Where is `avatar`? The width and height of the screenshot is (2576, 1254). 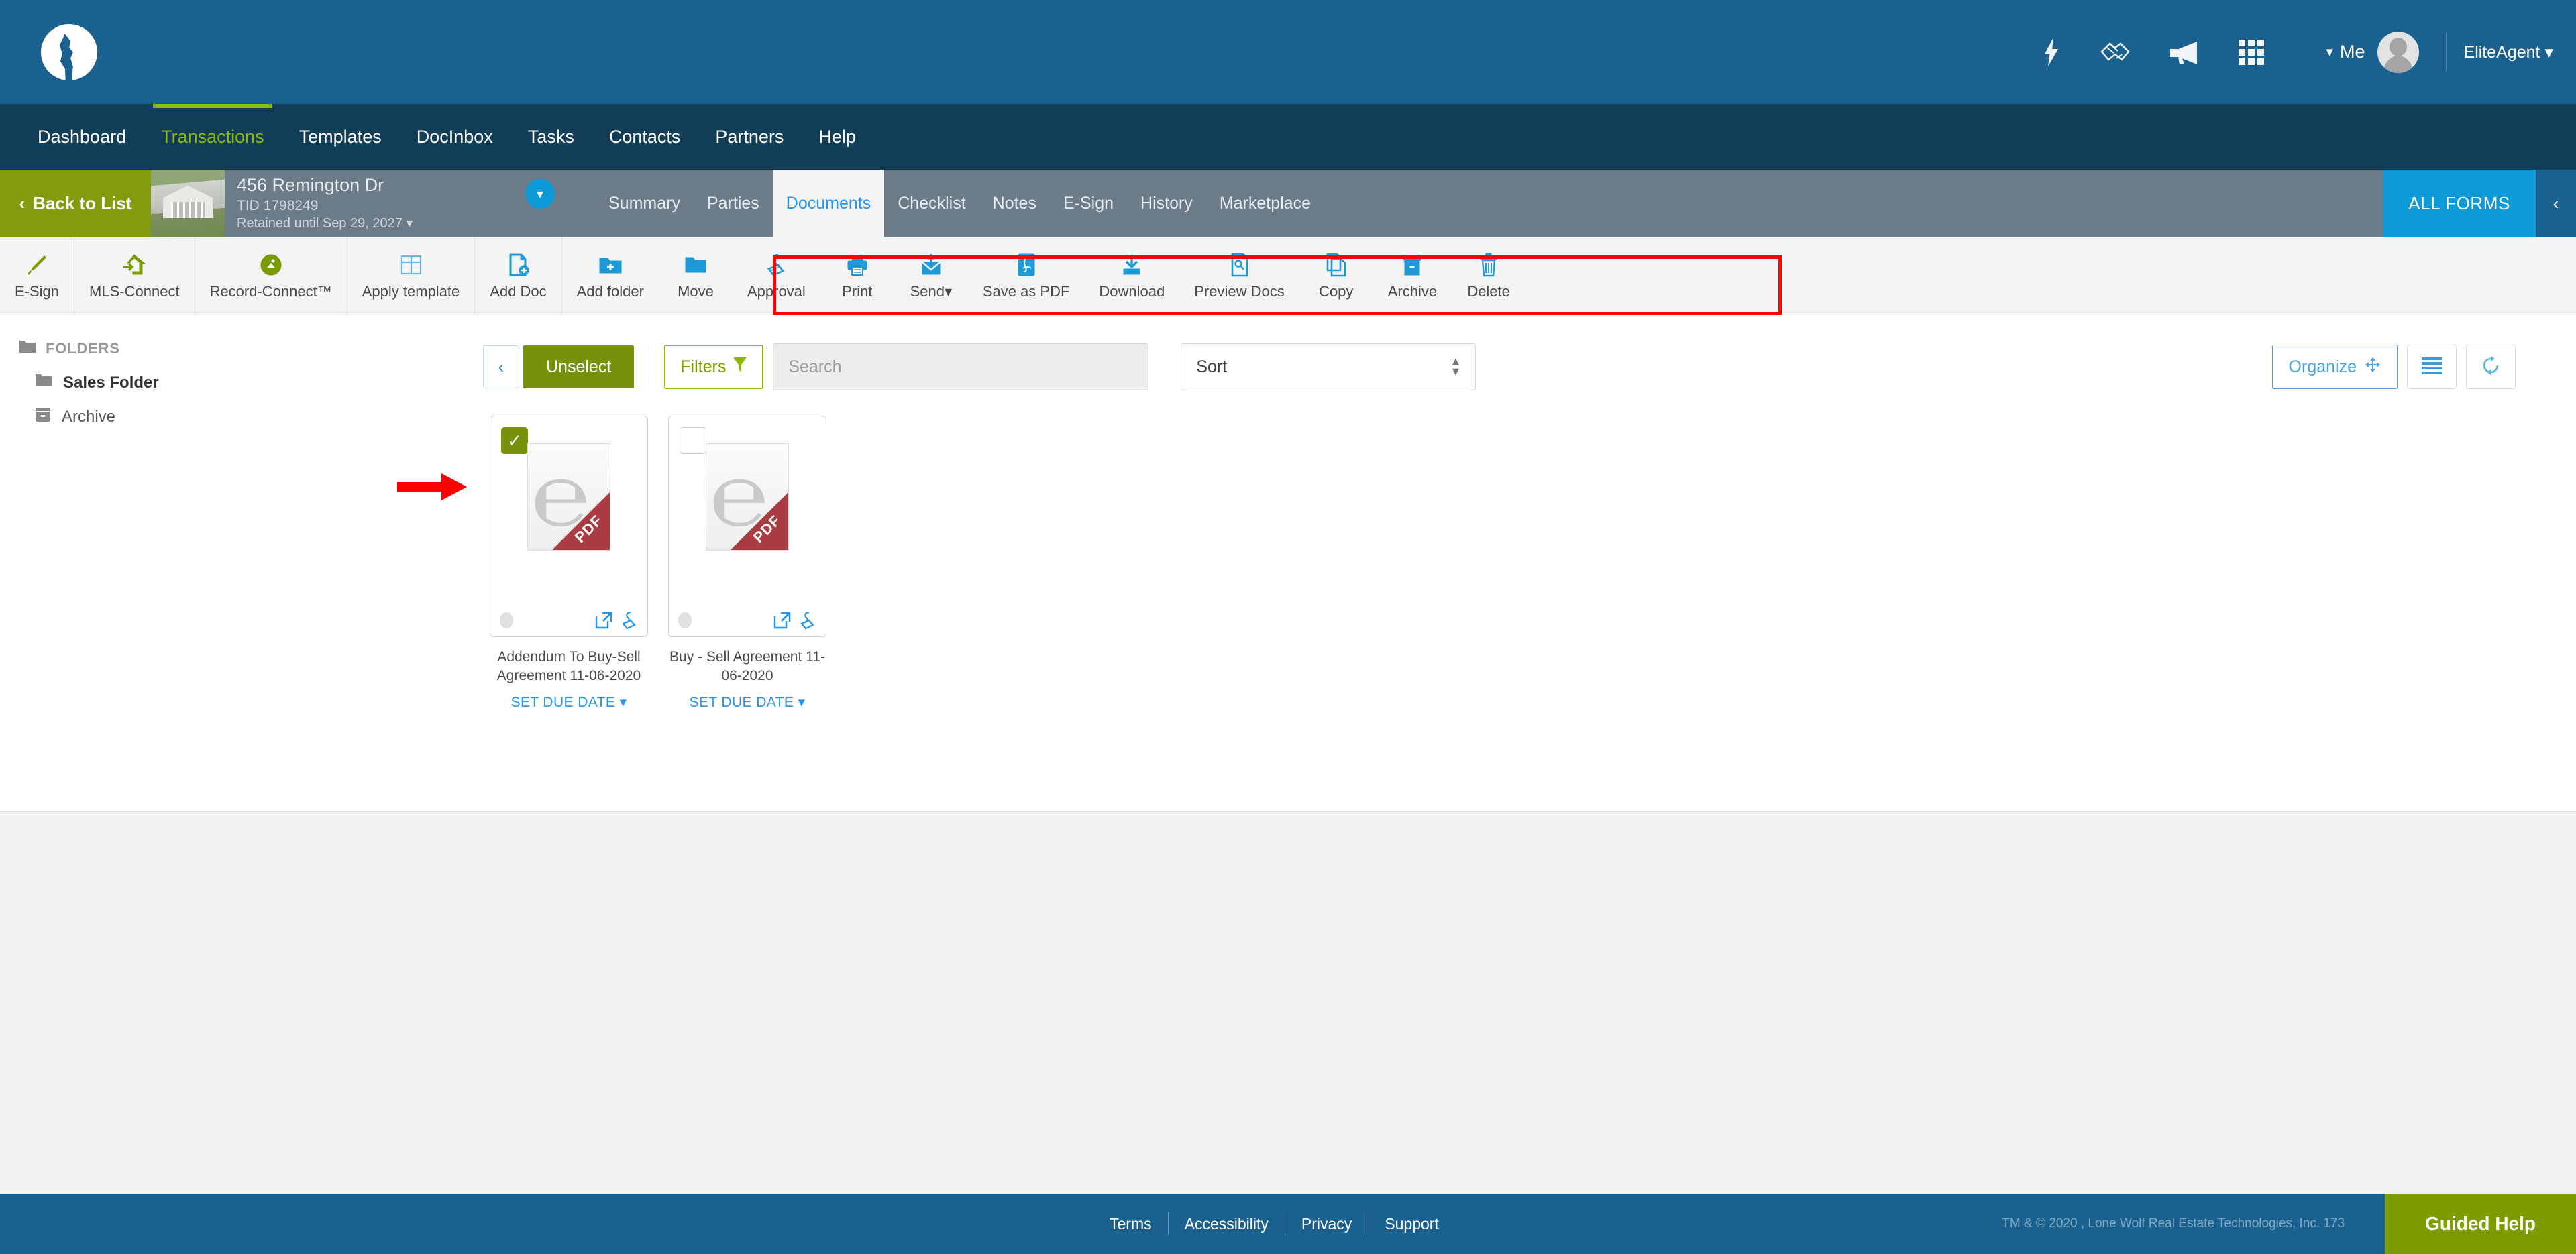 avatar is located at coordinates (2398, 52).